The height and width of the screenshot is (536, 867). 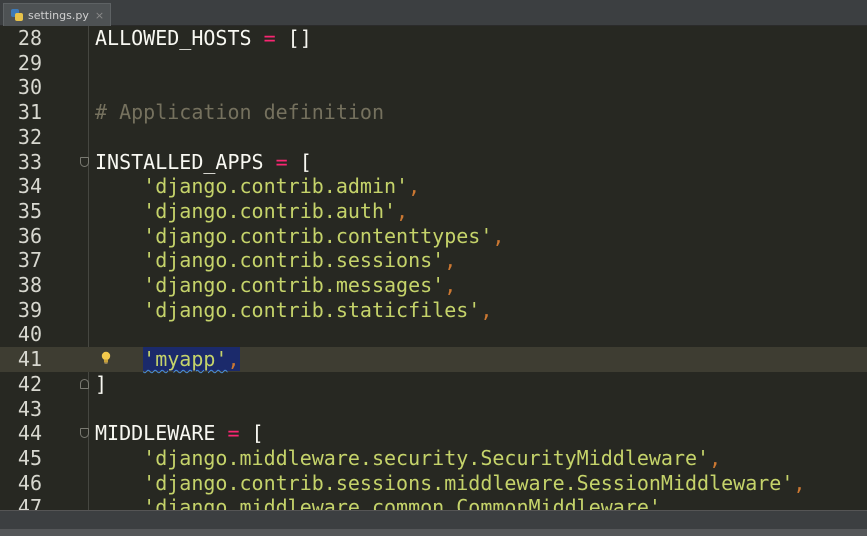 What do you see at coordinates (433, 63) in the screenshot?
I see `code-line: 29` at bounding box center [433, 63].